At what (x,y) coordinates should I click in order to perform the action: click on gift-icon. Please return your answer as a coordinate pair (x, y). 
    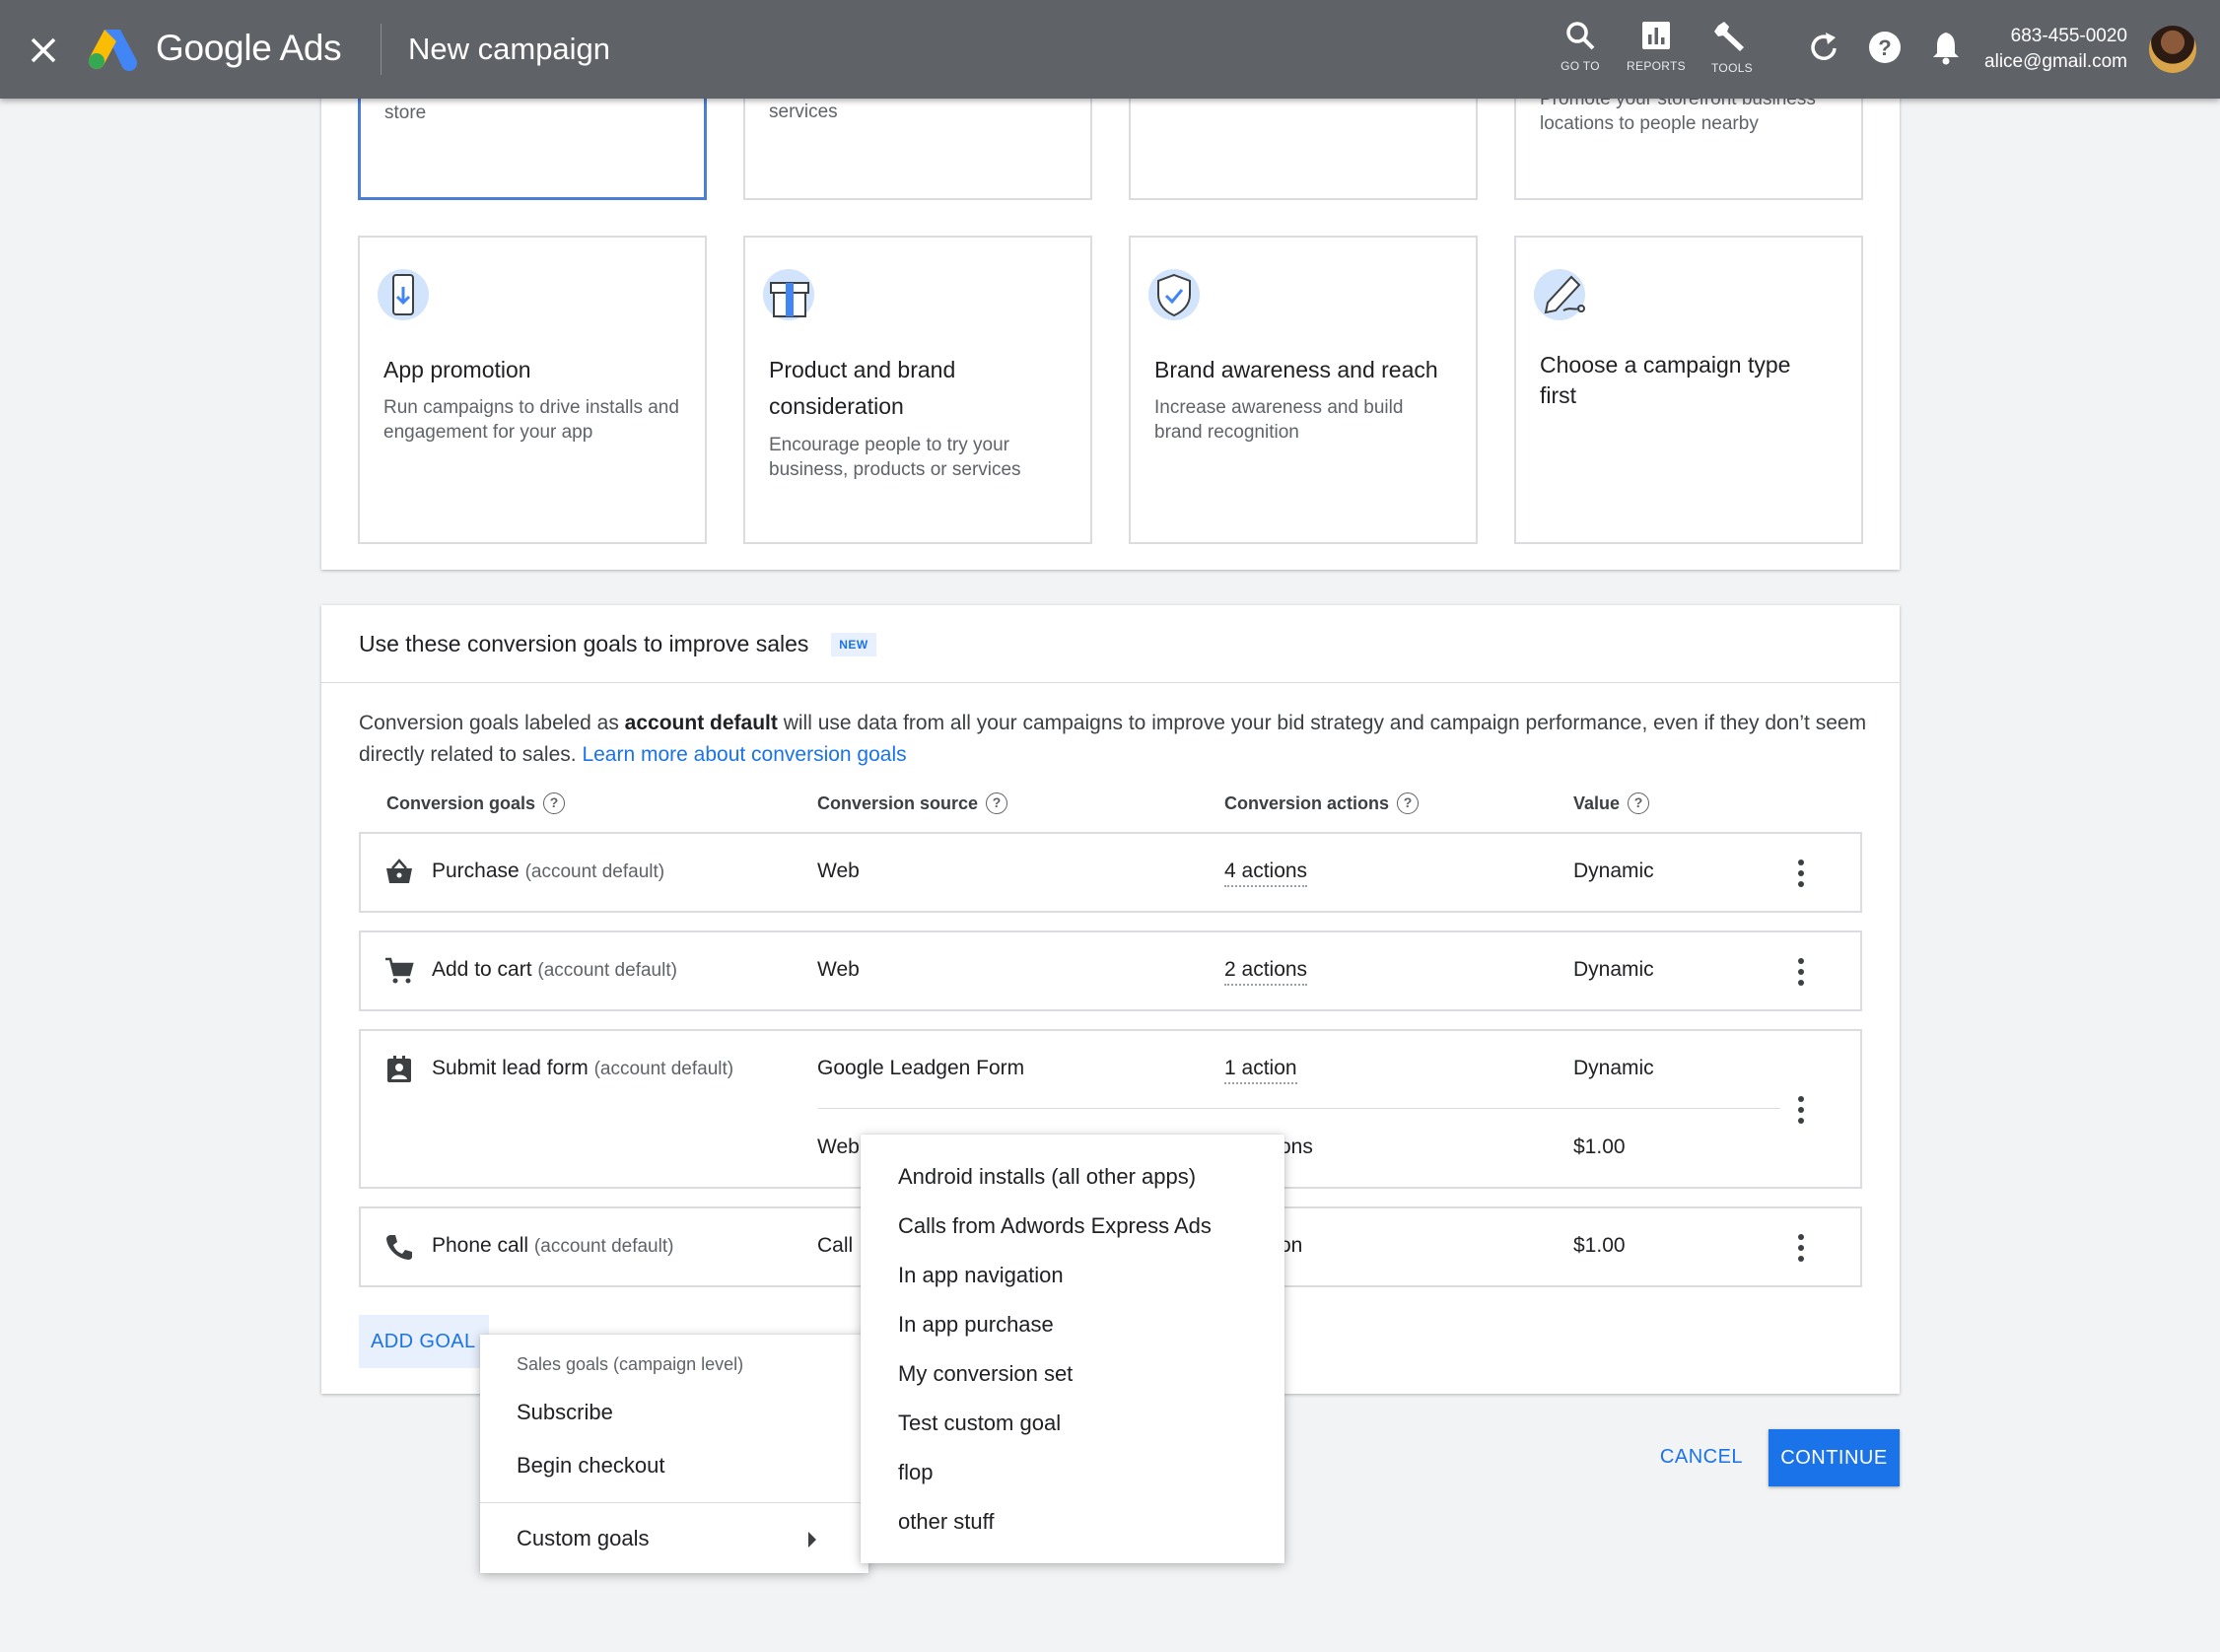
    Looking at the image, I should click on (788, 294).